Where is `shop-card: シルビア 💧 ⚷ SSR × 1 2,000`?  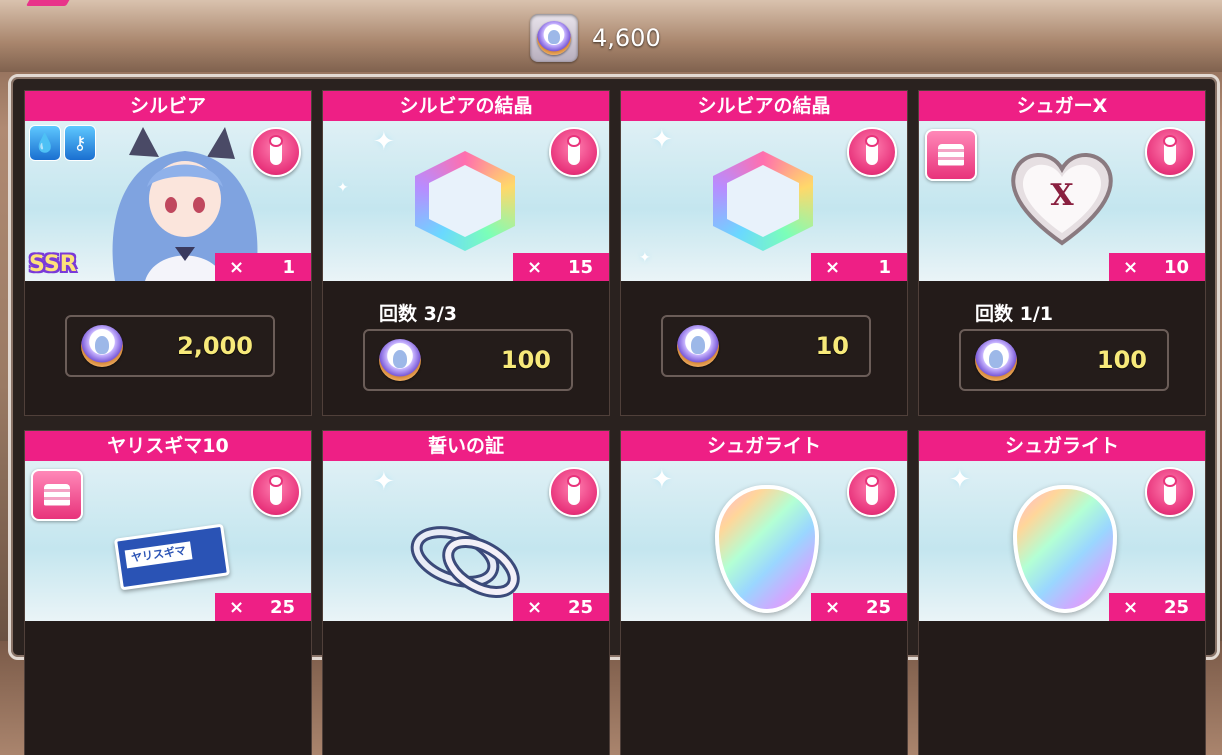 shop-card: シルビア 💧 ⚷ SSR × 1 2,000 is located at coordinates (168, 253).